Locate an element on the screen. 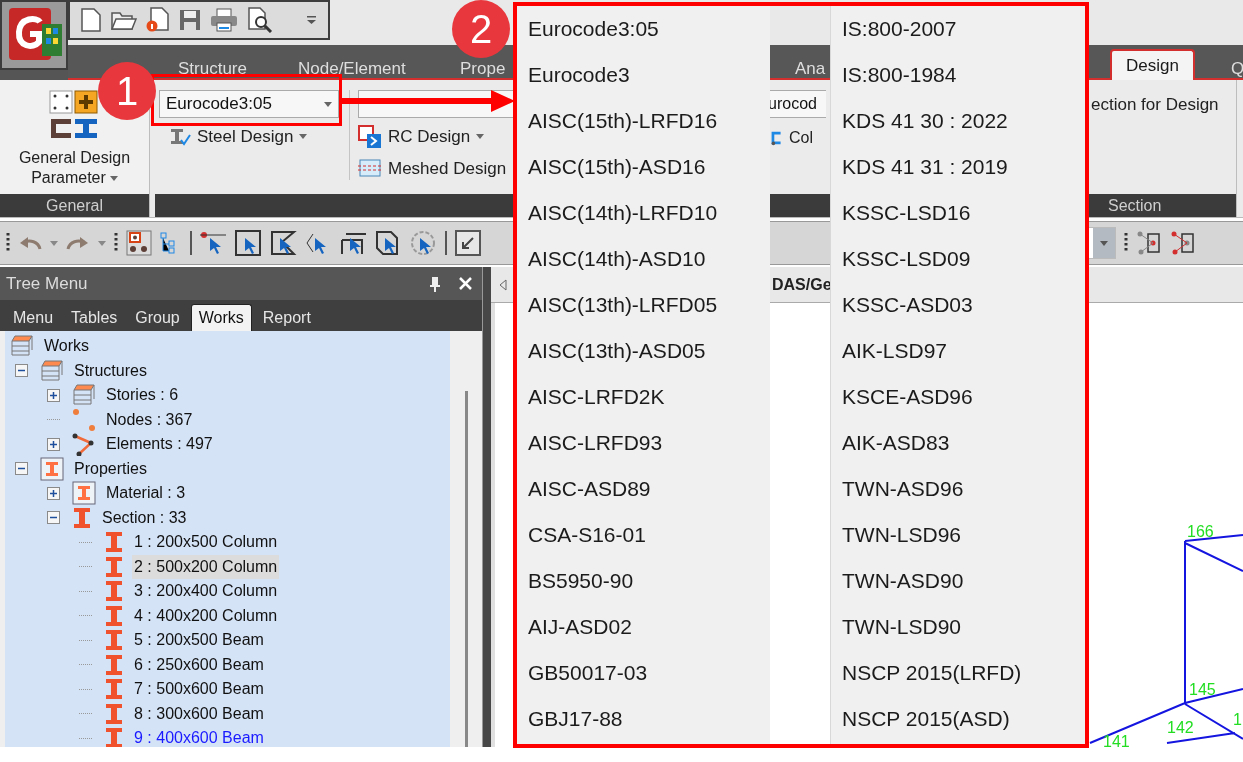  dropdown-option: Eurocode3:05 is located at coordinates (643, 29).